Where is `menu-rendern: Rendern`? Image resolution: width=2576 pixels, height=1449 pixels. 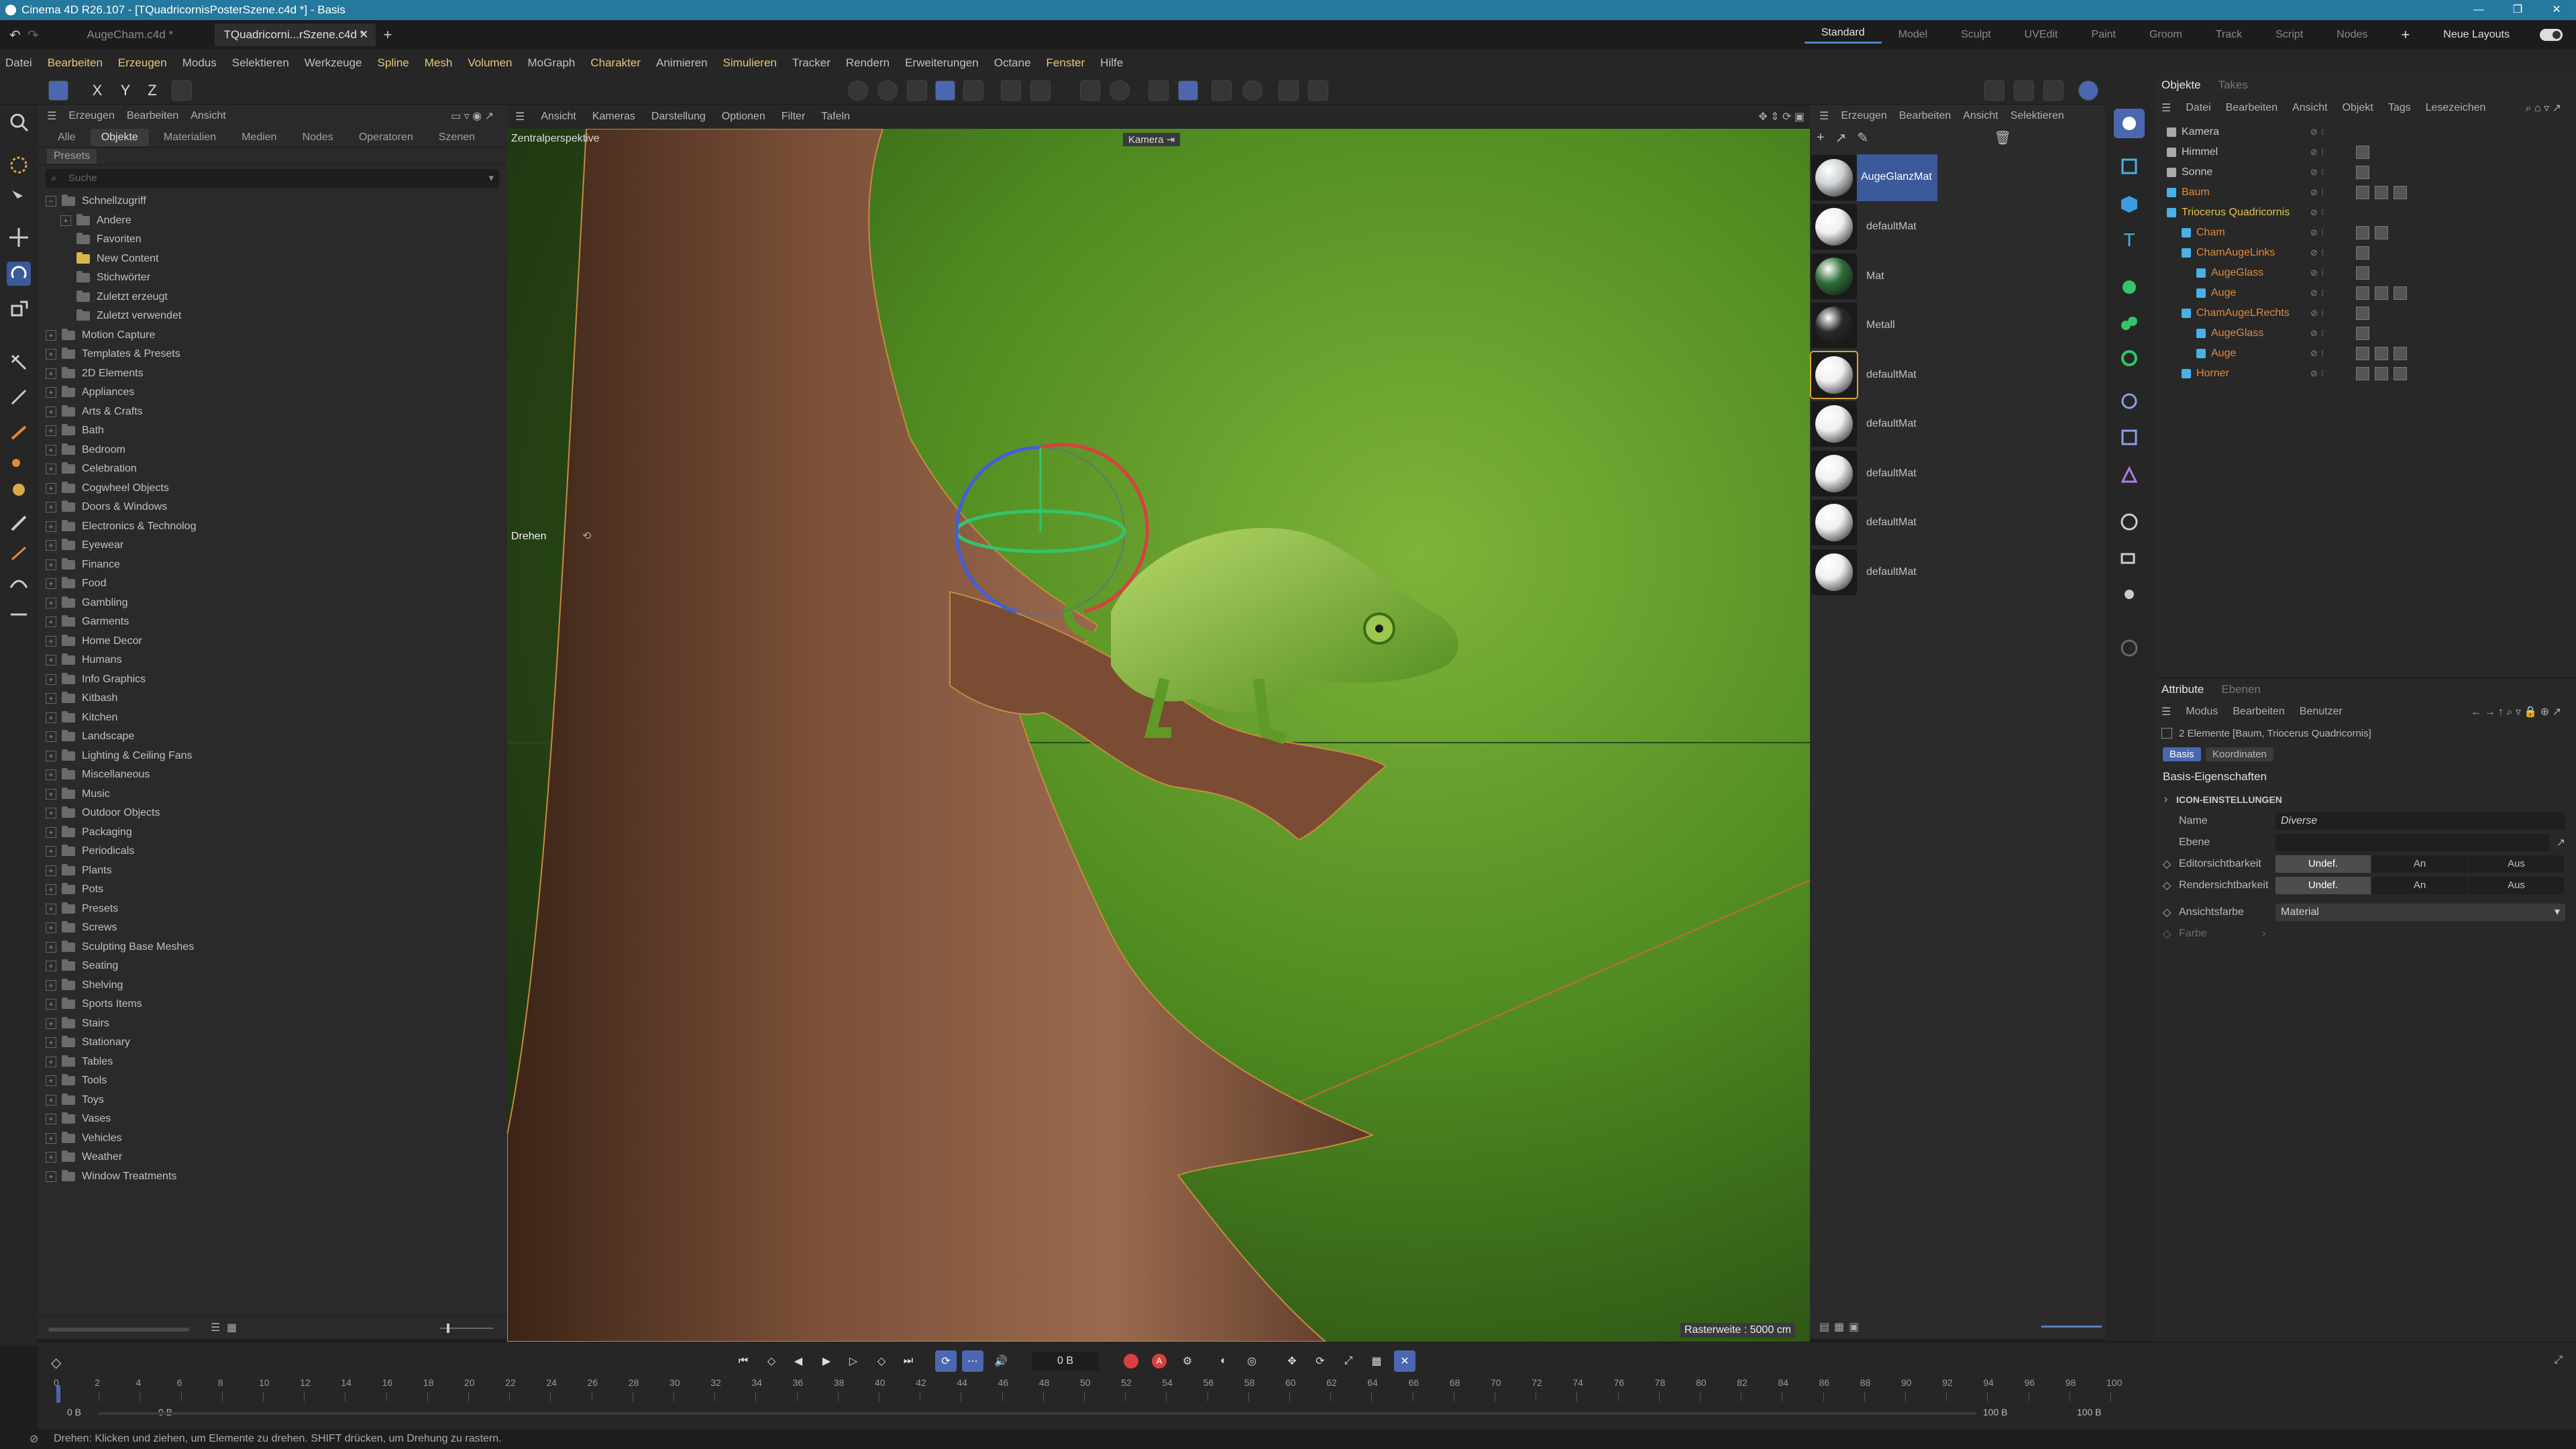 menu-rendern: Rendern is located at coordinates (868, 63).